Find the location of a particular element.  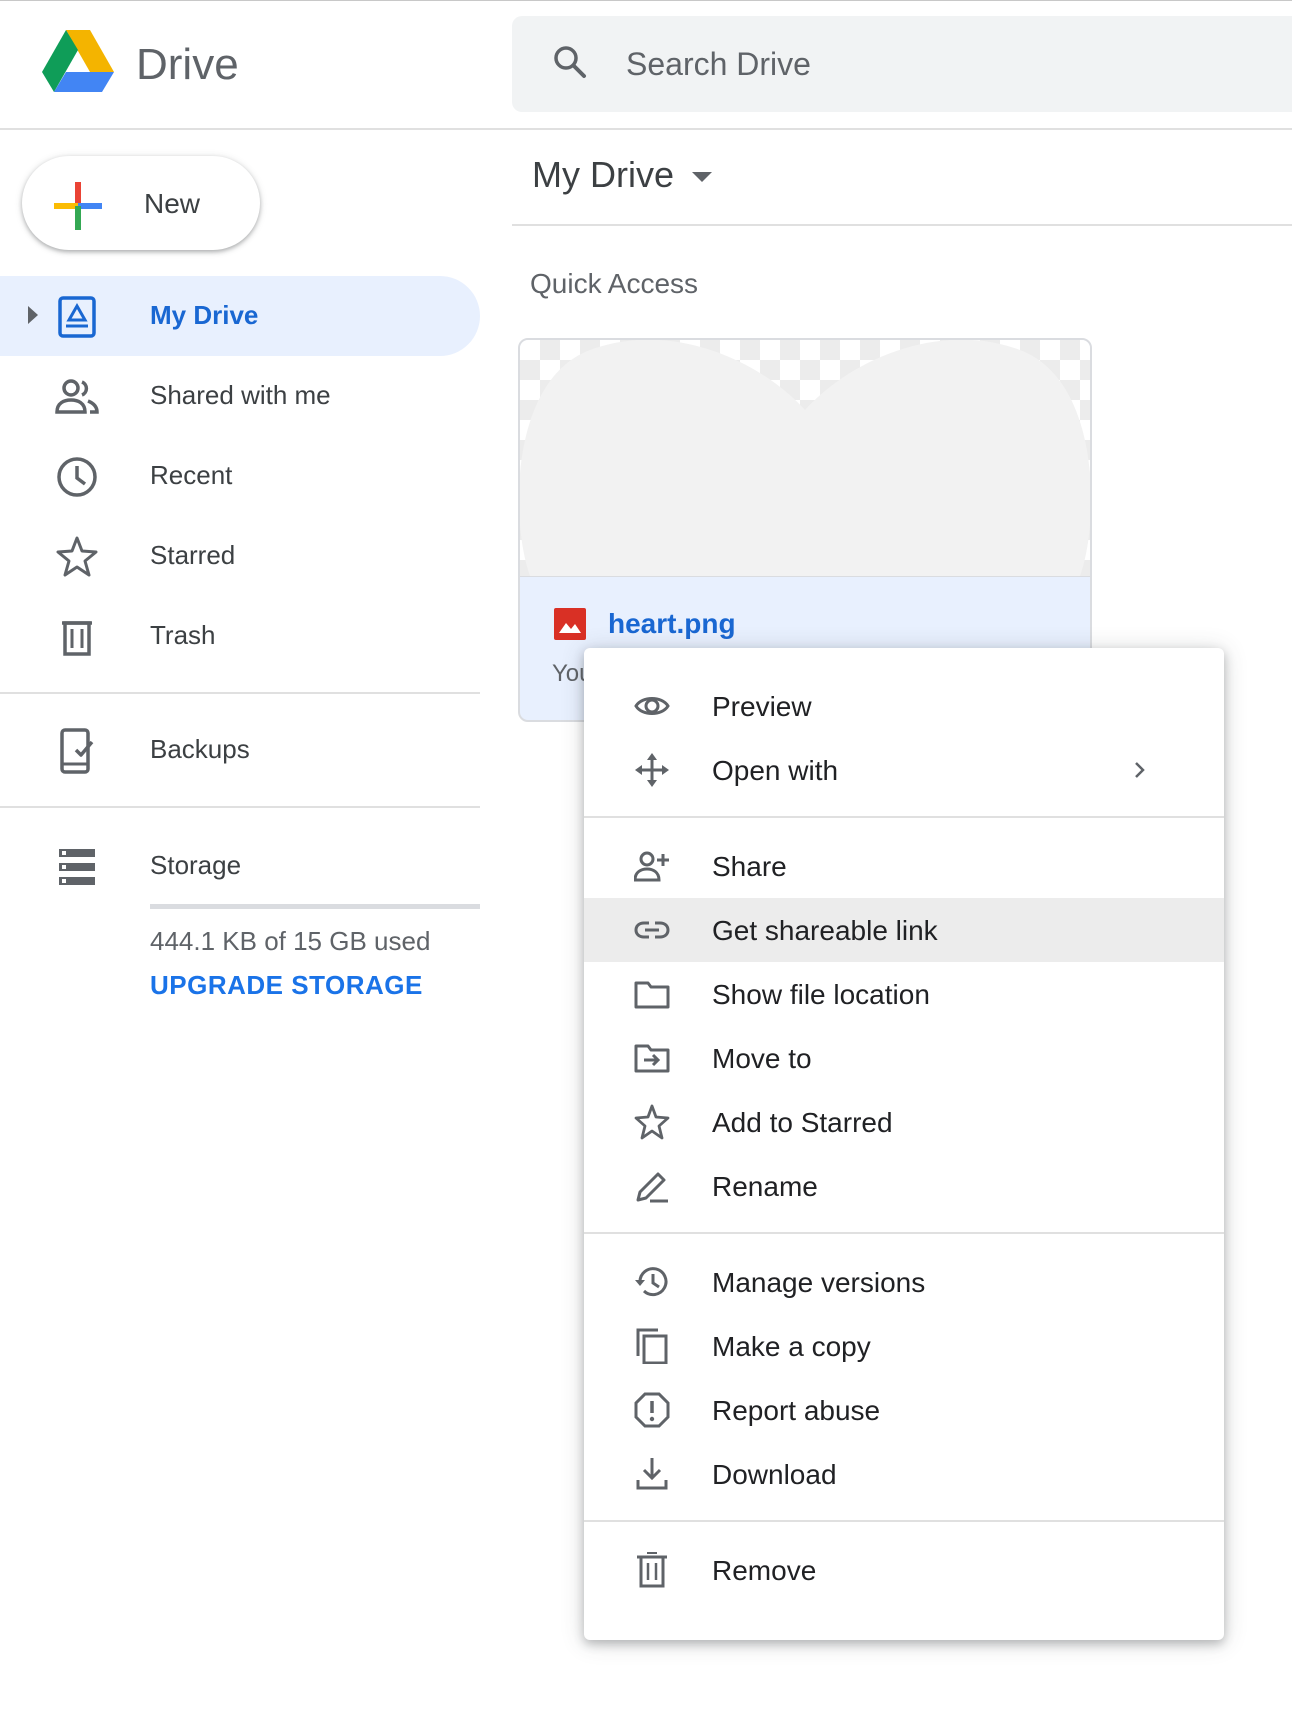

sidebar-item-my-drive: My Drive is located at coordinates (240, 316).